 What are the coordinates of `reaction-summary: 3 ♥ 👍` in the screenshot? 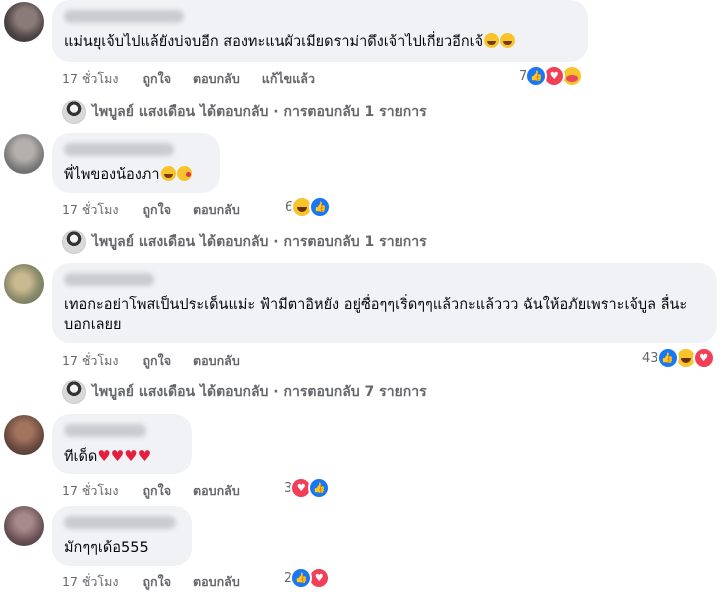 It's located at (307, 488).